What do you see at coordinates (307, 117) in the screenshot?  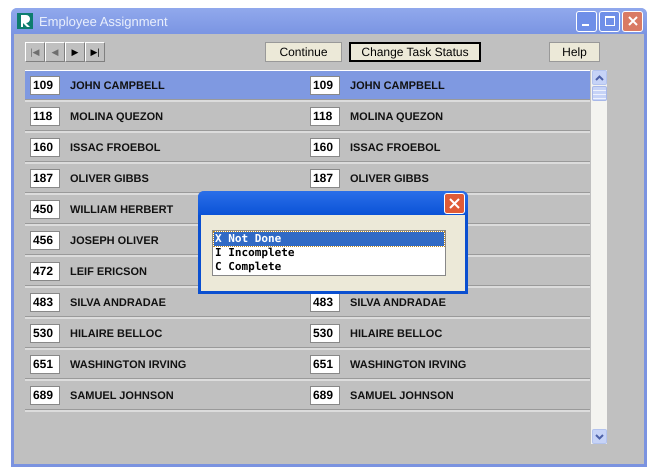 I see `list-row: 118 MOLINA QUEZON 118 MOLINA QUEZON` at bounding box center [307, 117].